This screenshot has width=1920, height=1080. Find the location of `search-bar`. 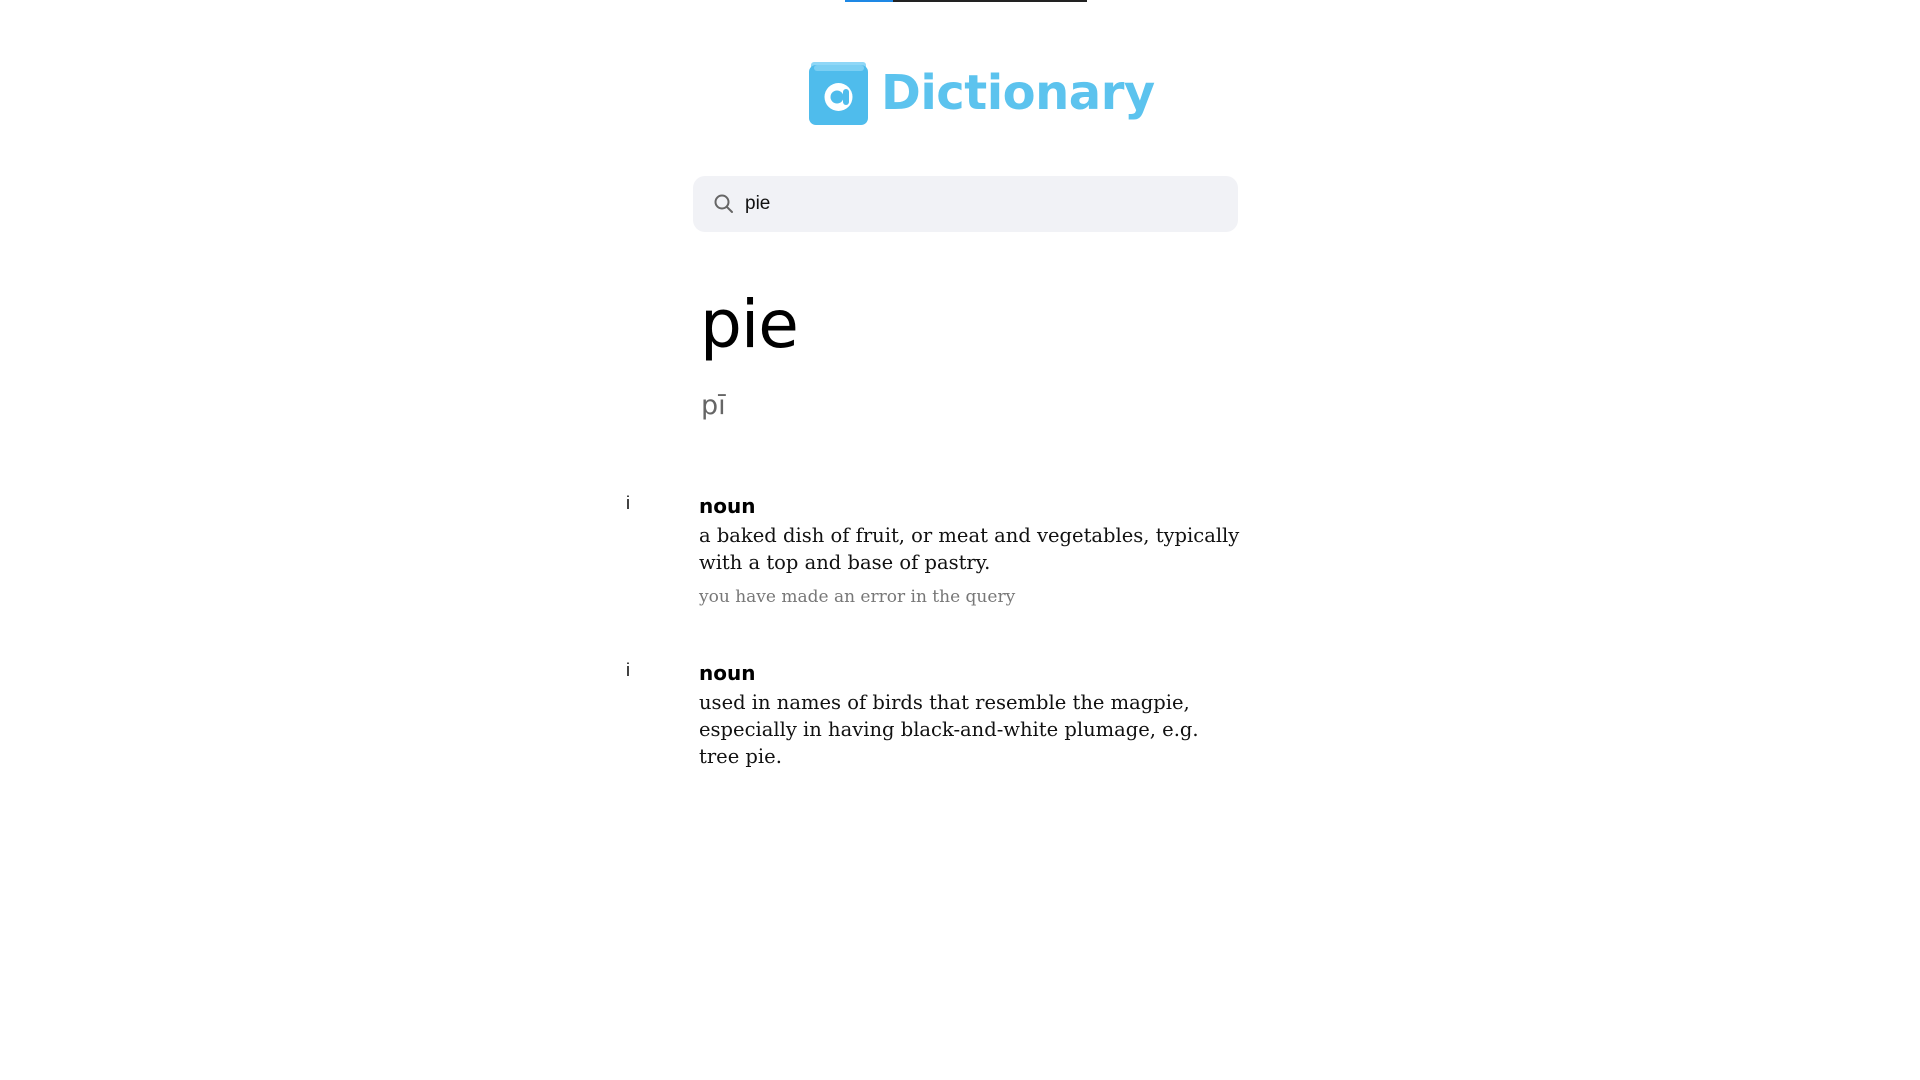

search-bar is located at coordinates (965, 204).